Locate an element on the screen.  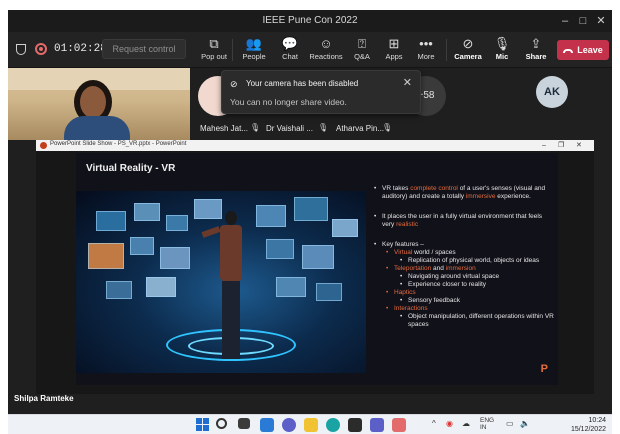
window-title: IEEE Pune Con 2022 is located at coordinates (310, 20).